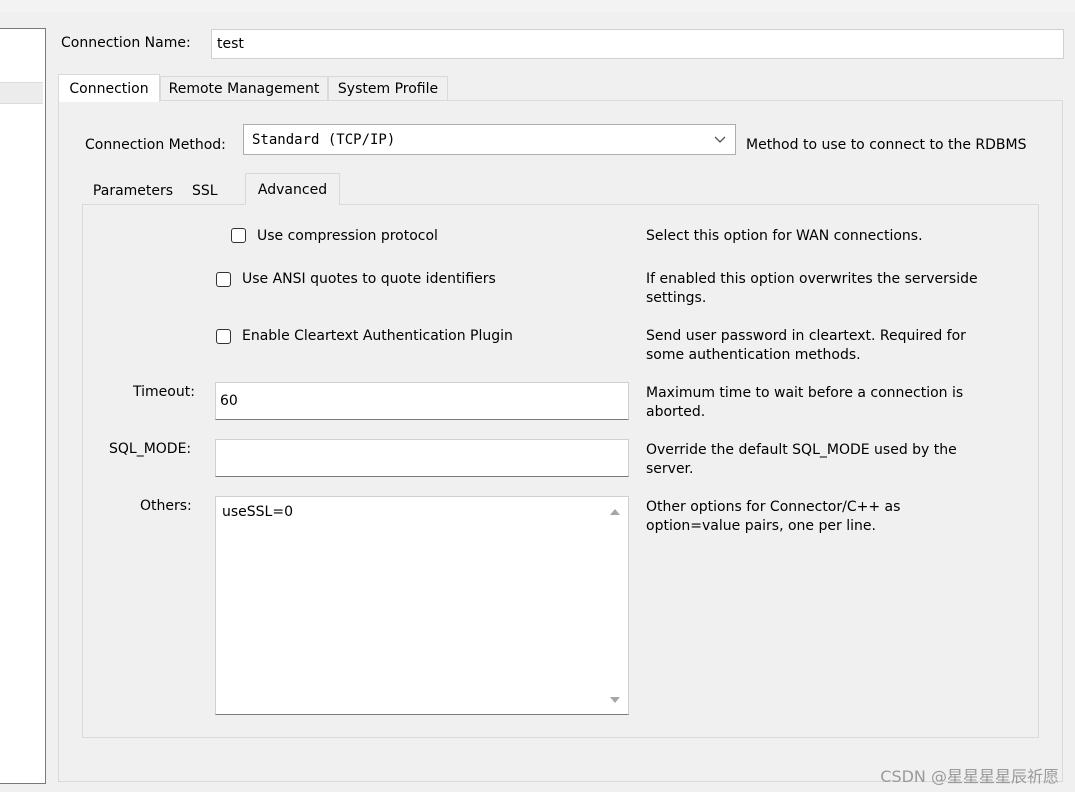 This screenshot has height=792, width=1075. I want to click on tab-connection-label: Connection, so click(109, 88).